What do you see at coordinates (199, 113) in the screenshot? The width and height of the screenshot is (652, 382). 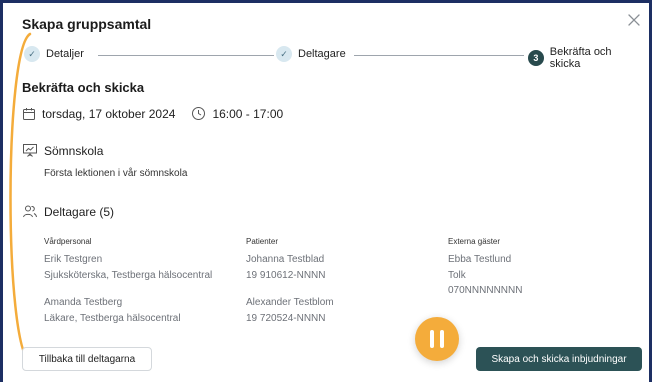 I see `clock-icon` at bounding box center [199, 113].